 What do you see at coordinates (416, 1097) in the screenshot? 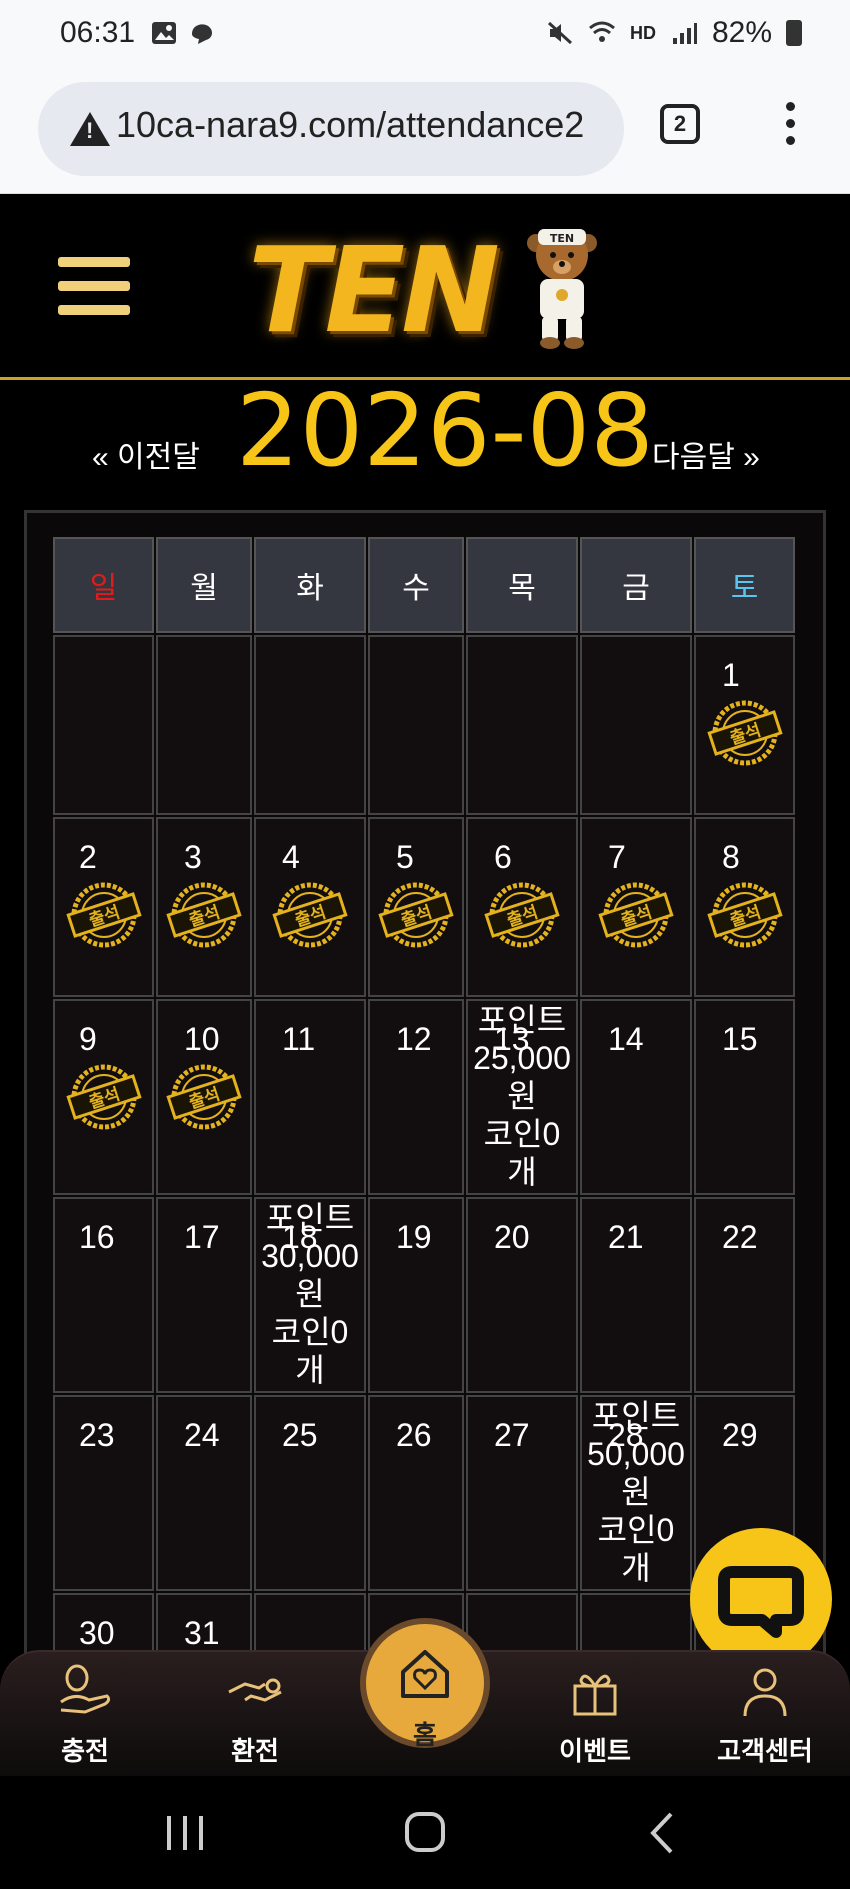
I see `calendar-day-cell: 12` at bounding box center [416, 1097].